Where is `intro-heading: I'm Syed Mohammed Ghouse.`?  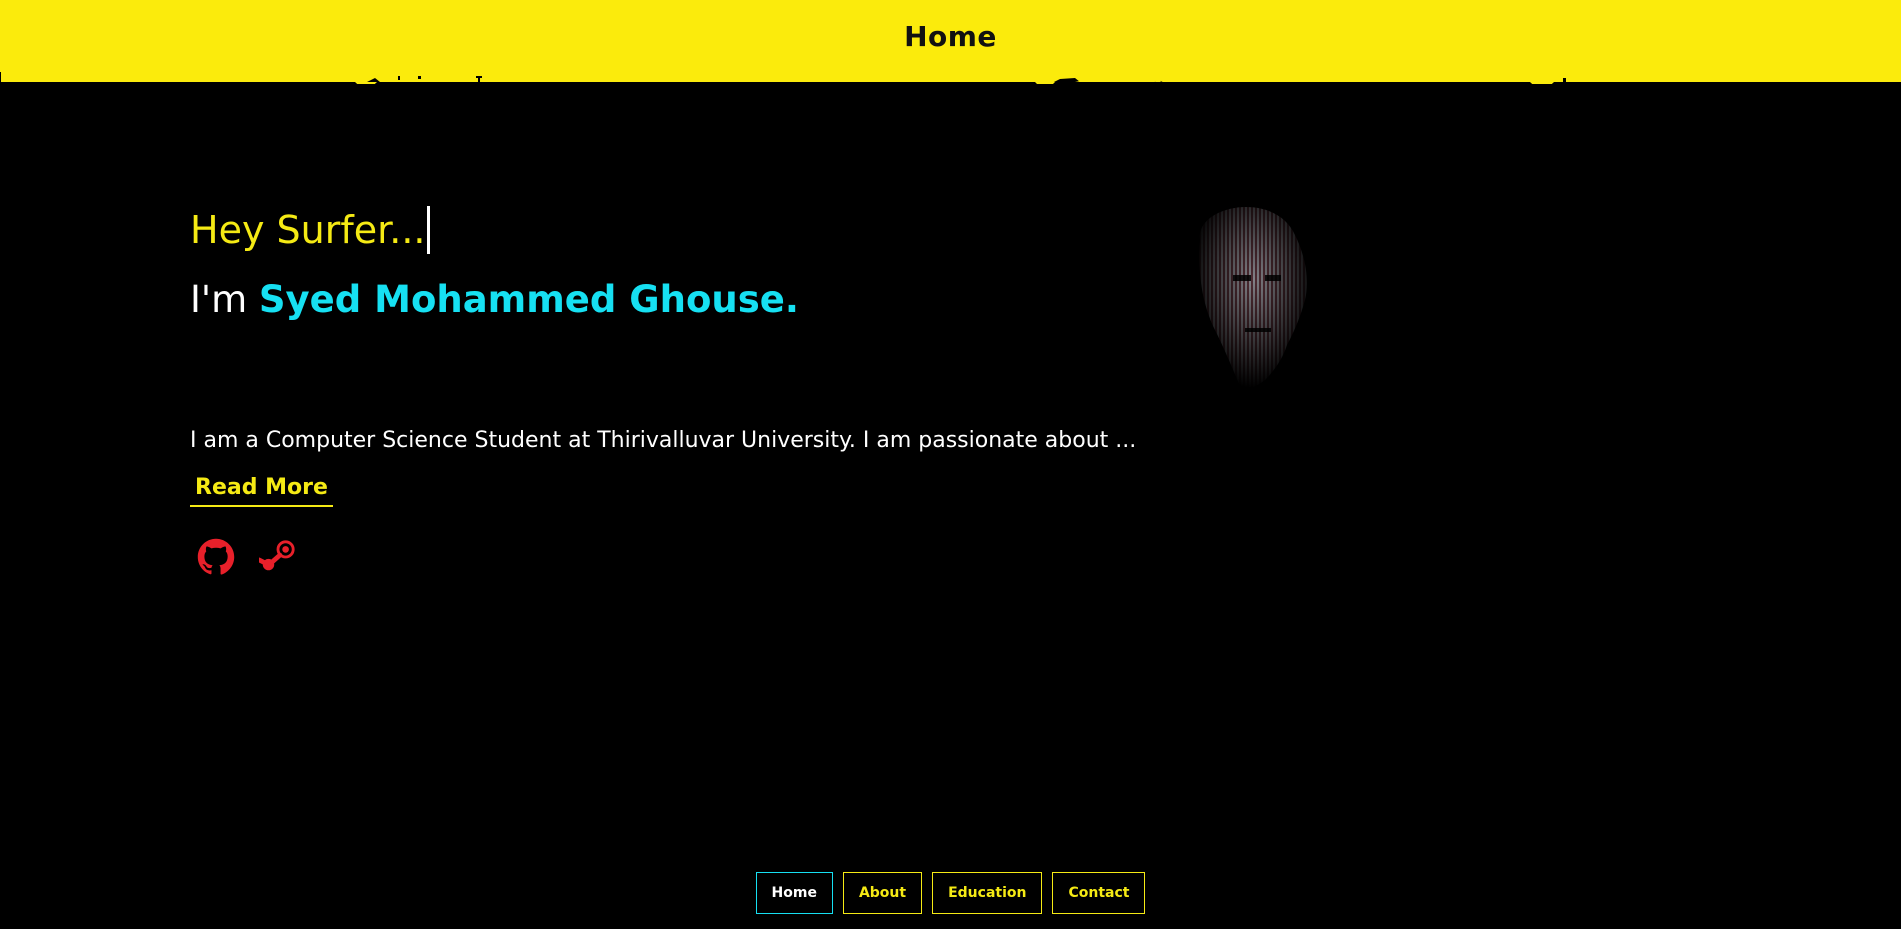 intro-heading: I'm Syed Mohammed Ghouse. is located at coordinates (494, 299).